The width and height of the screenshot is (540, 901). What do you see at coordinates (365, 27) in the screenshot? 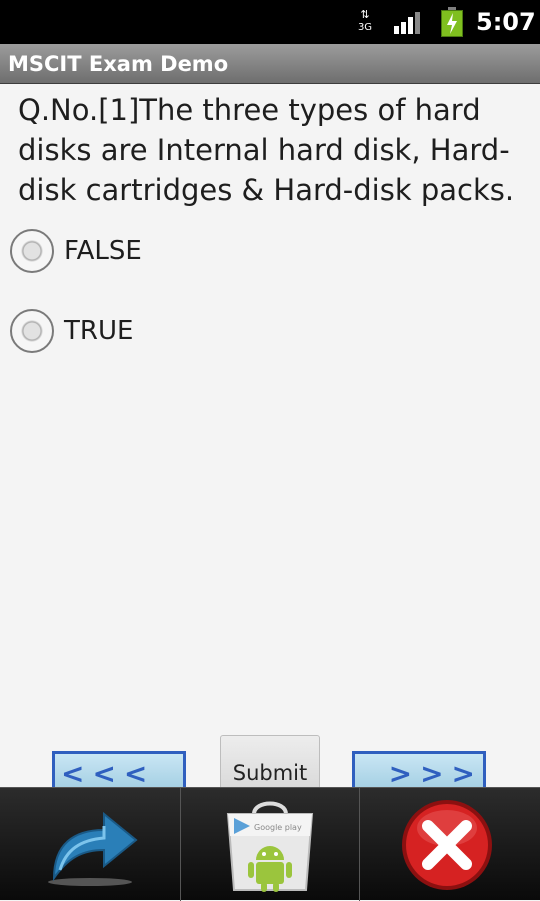
I see `network-type-label: 3G` at bounding box center [365, 27].